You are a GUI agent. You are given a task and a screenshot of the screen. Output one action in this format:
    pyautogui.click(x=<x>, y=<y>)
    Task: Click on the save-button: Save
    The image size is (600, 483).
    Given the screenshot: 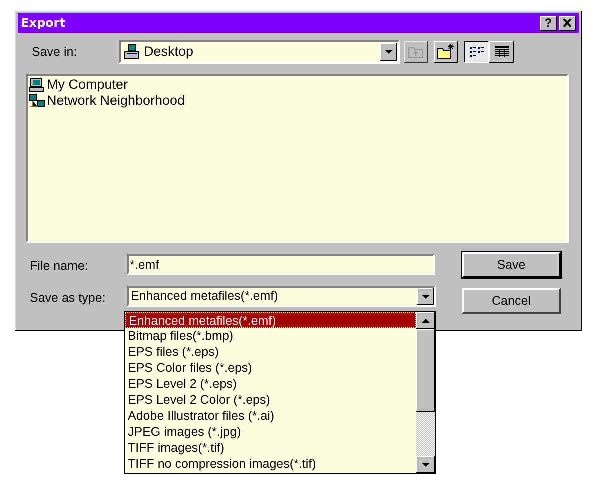 What is the action you would take?
    pyautogui.click(x=511, y=265)
    